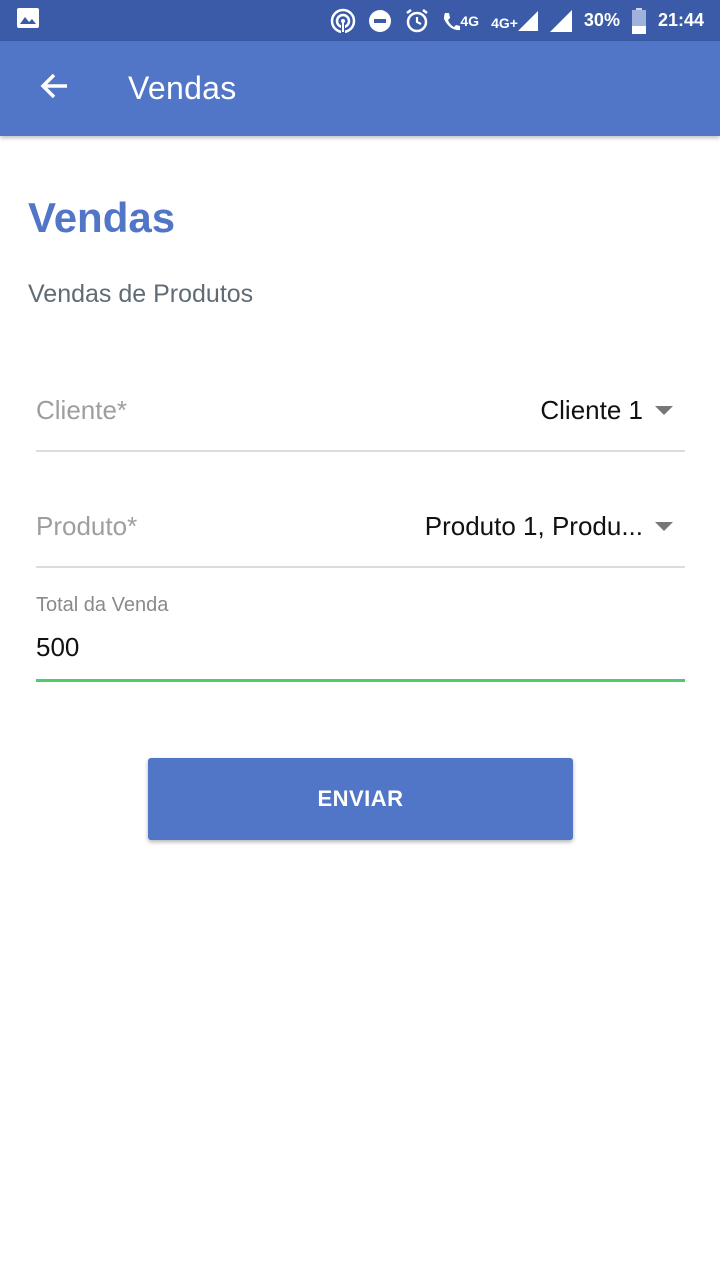 The width and height of the screenshot is (720, 1280). I want to click on clock: 21:44, so click(680, 20).